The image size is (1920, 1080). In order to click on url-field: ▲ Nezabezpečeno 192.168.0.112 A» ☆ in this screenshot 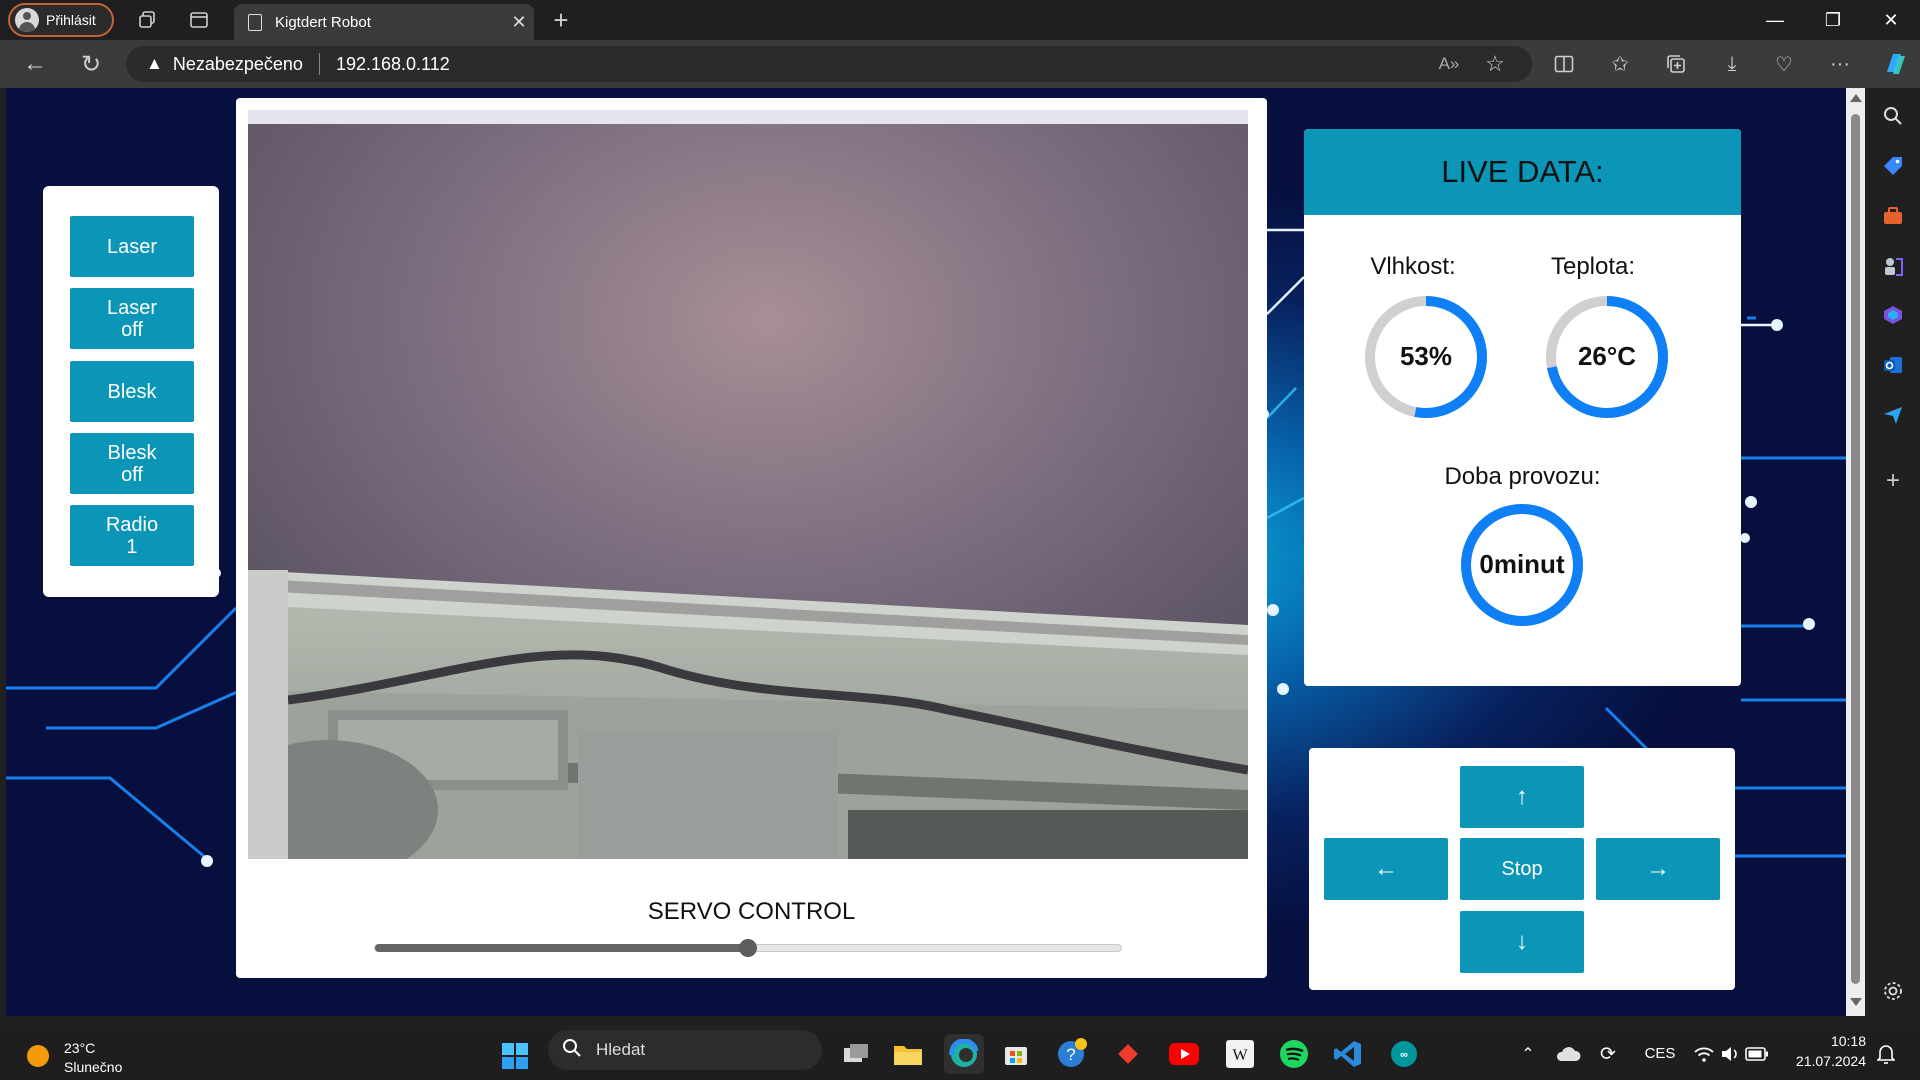, I will do `click(829, 64)`.